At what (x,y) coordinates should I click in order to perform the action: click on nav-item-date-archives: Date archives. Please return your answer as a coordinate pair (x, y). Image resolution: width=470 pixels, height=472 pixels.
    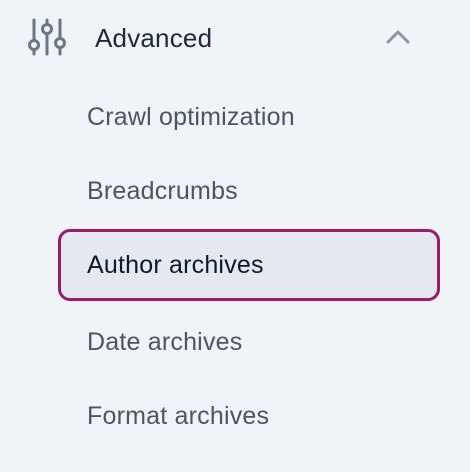
    Looking at the image, I should click on (249, 342).